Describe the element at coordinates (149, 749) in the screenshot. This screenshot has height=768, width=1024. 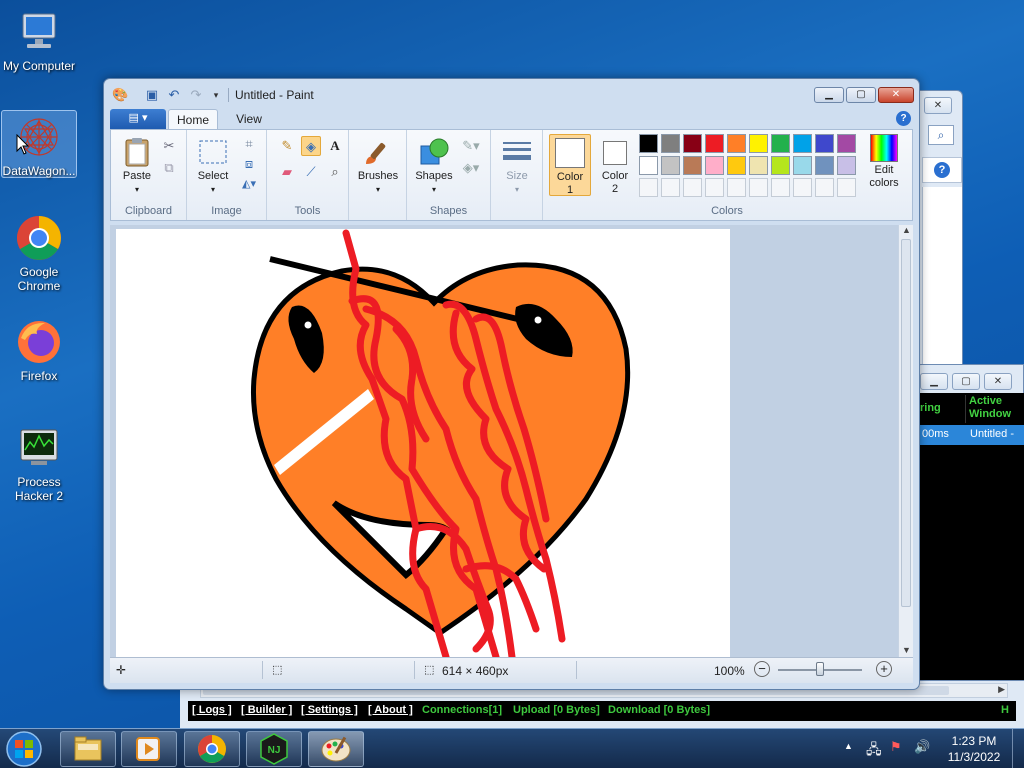
I see `taskbar-media-player` at that location.